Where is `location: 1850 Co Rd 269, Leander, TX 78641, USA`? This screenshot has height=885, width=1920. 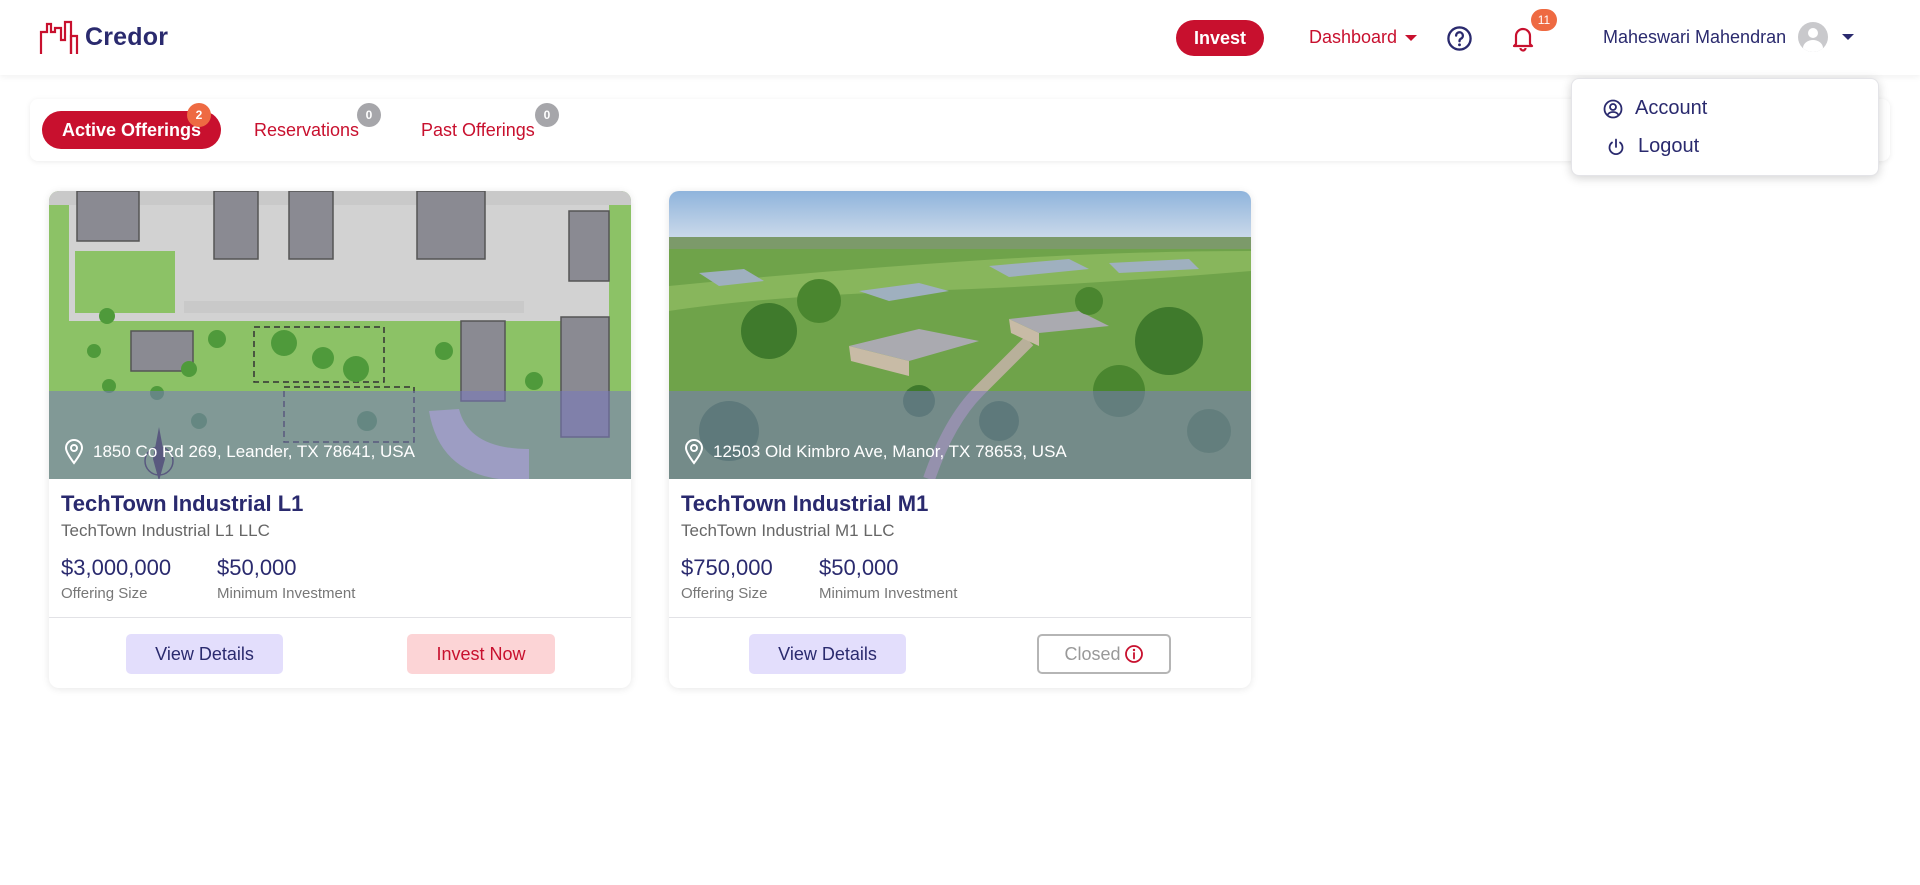
location: 1850 Co Rd 269, Leander, TX 78641, USA is located at coordinates (239, 452).